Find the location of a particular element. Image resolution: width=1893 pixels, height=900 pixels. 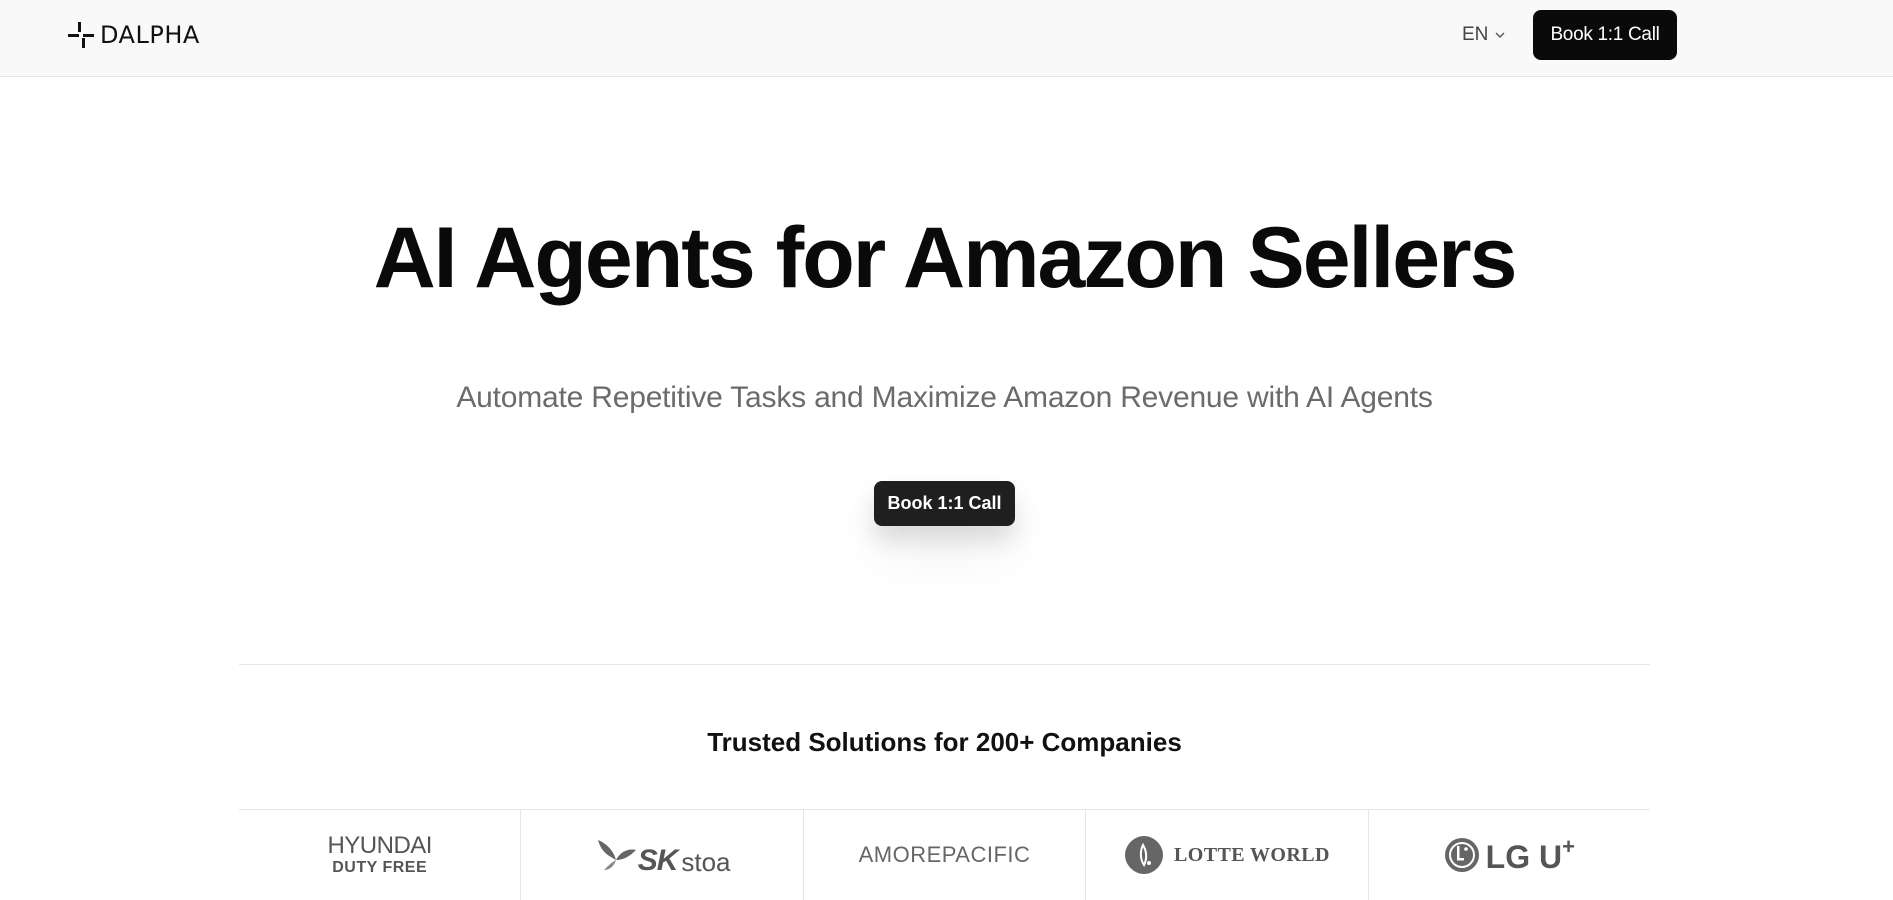

lg-uplus-text: LG U+ is located at coordinates (1530, 855).